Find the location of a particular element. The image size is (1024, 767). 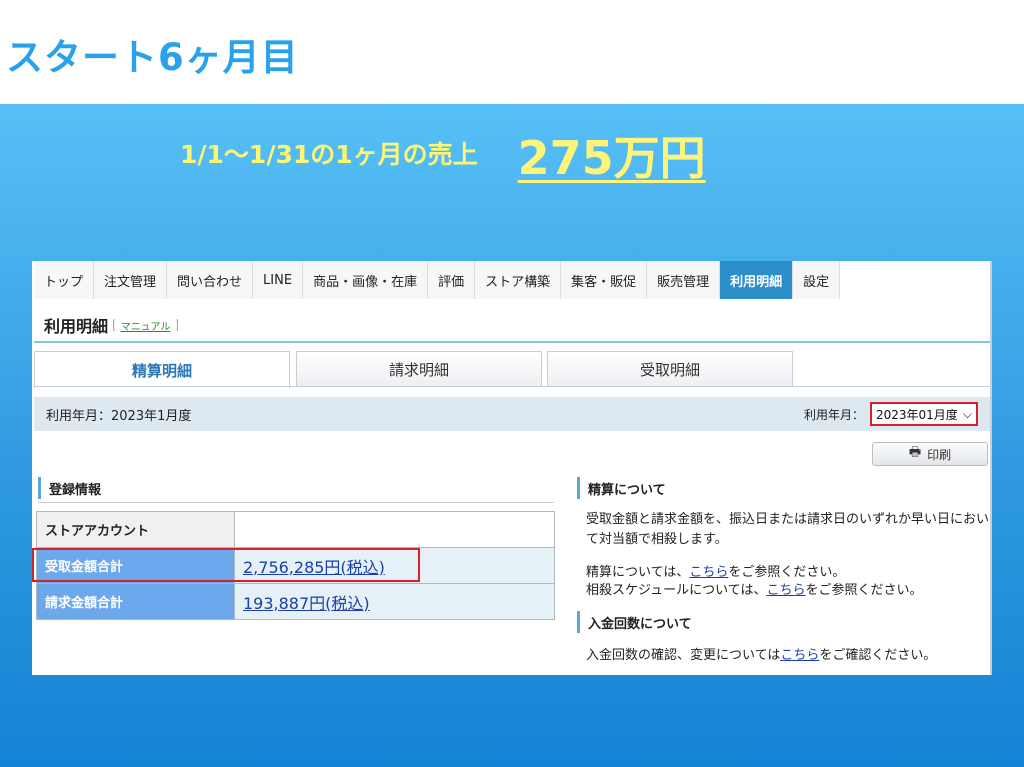

tab-billing: 請求明細 is located at coordinates (419, 369).